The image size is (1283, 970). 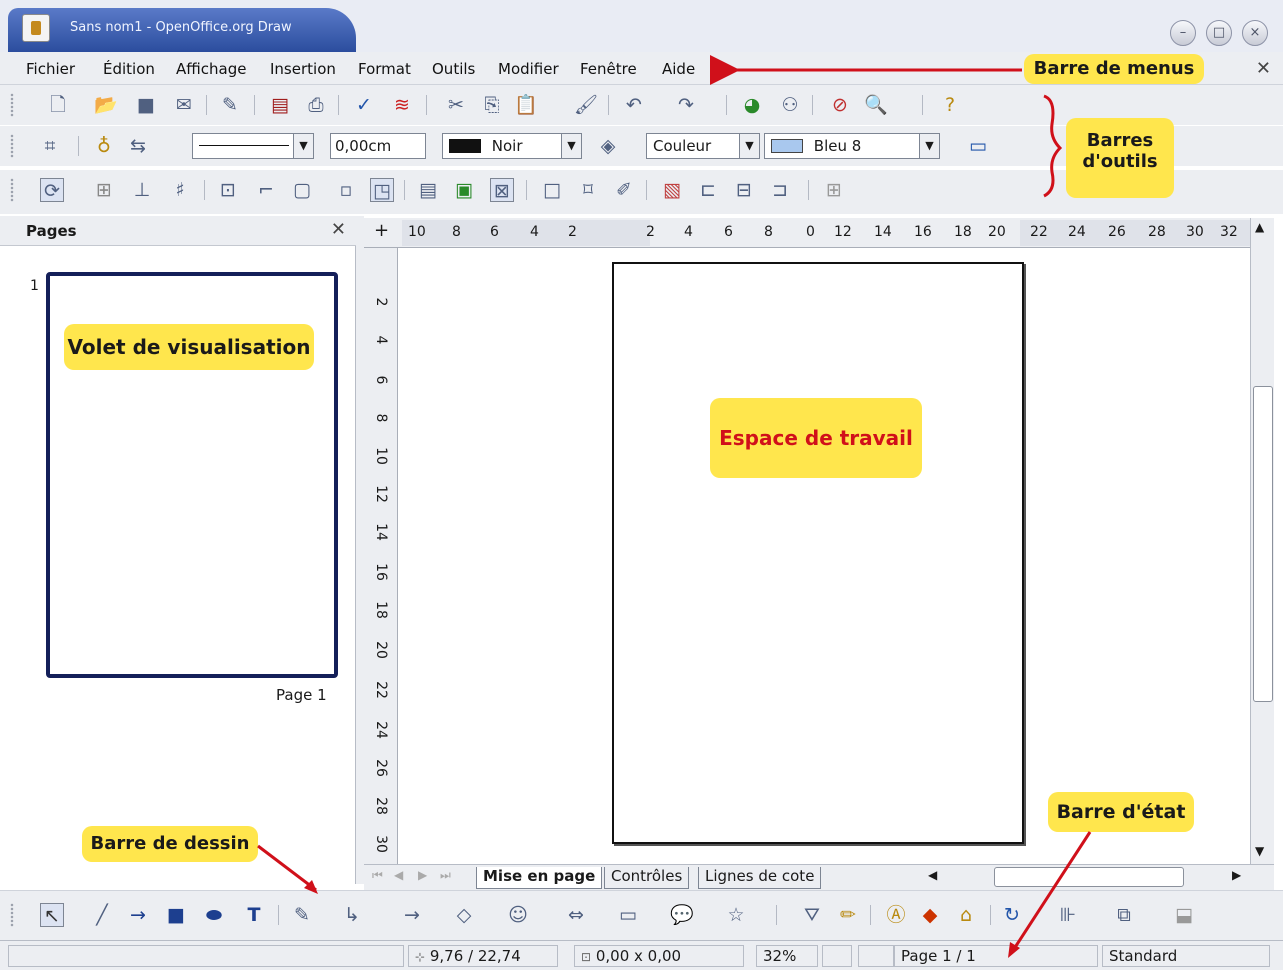 What do you see at coordinates (214, 915) in the screenshot?
I see `ellipse-icon: ⬬` at bounding box center [214, 915].